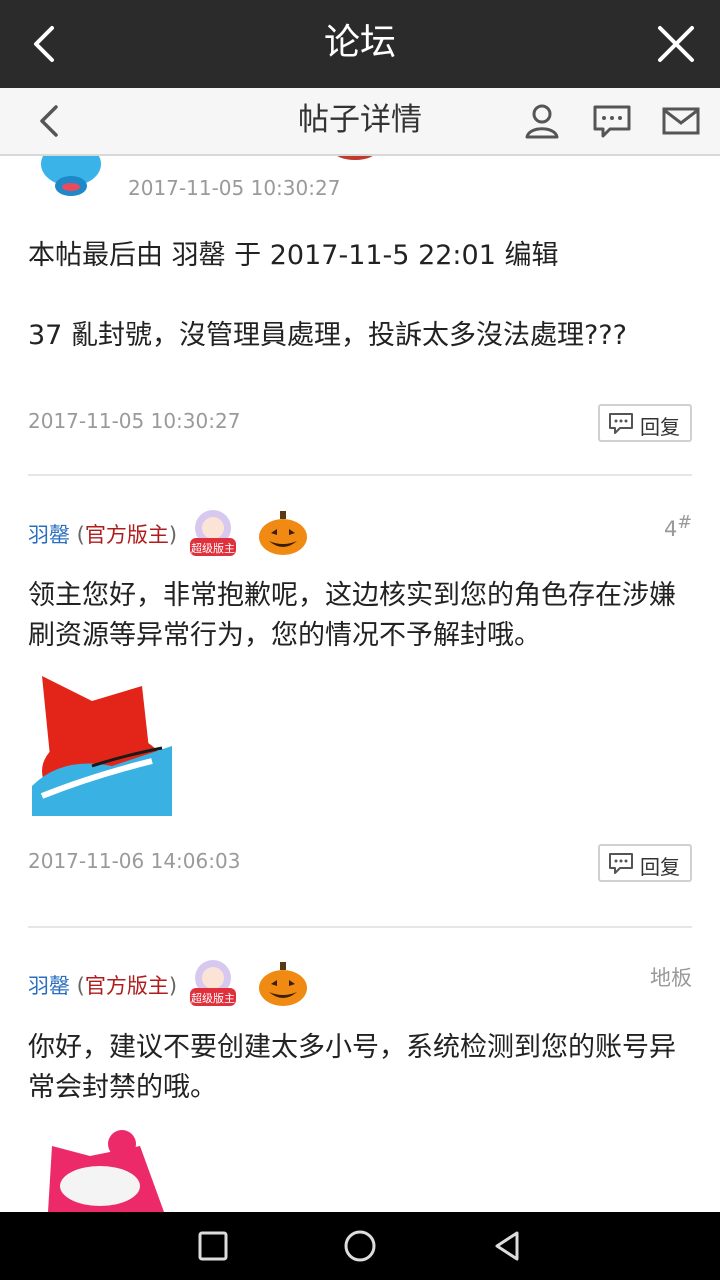 The height and width of the screenshot is (1280, 720). What do you see at coordinates (360, 122) in the screenshot?
I see `sub-header: 帖子详情` at bounding box center [360, 122].